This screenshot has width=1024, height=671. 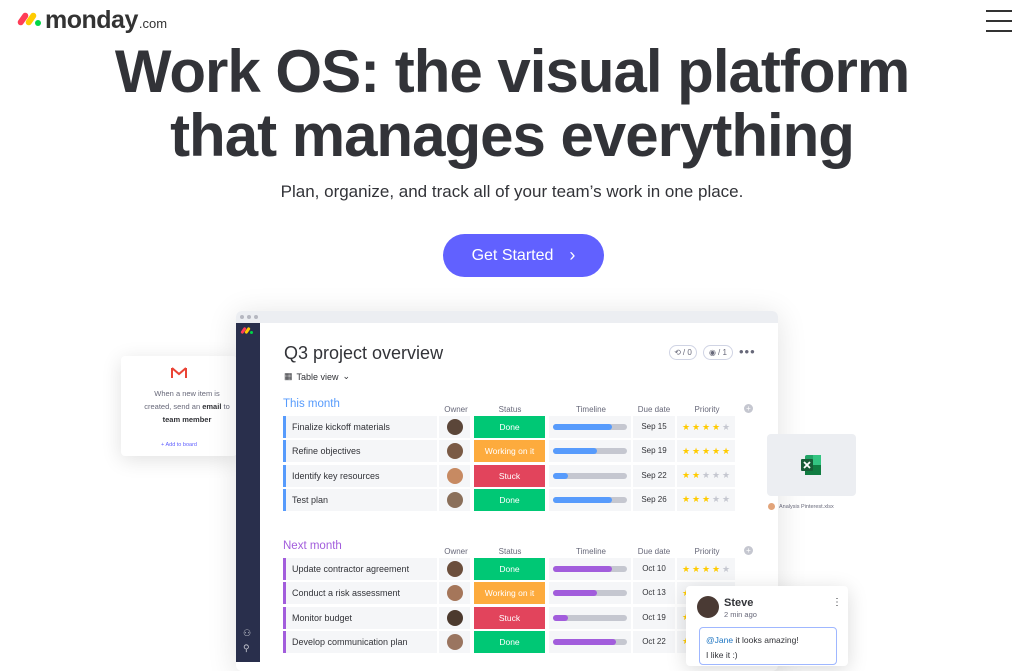 What do you see at coordinates (360, 499) in the screenshot?
I see `item-name: Test plan` at bounding box center [360, 499].